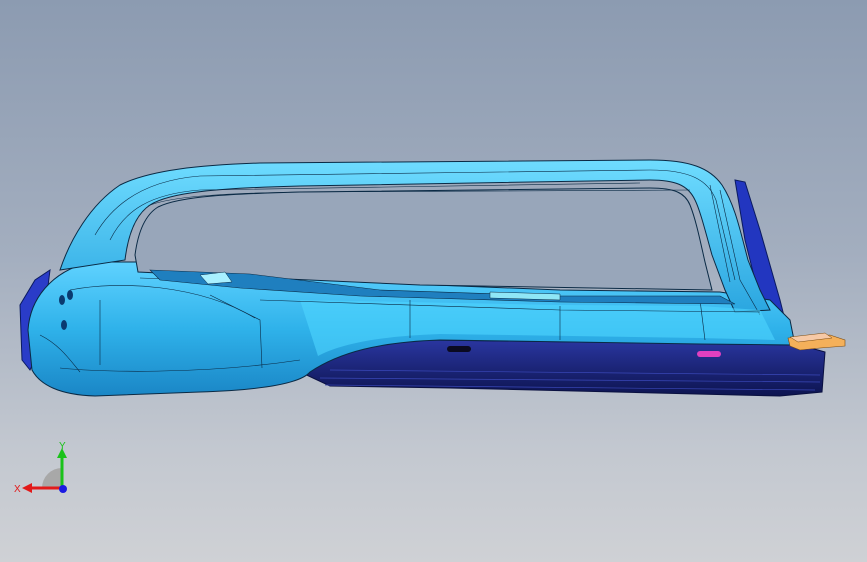 The image size is (867, 562). What do you see at coordinates (40, 468) in the screenshot?
I see `axis-triad: Y X` at bounding box center [40, 468].